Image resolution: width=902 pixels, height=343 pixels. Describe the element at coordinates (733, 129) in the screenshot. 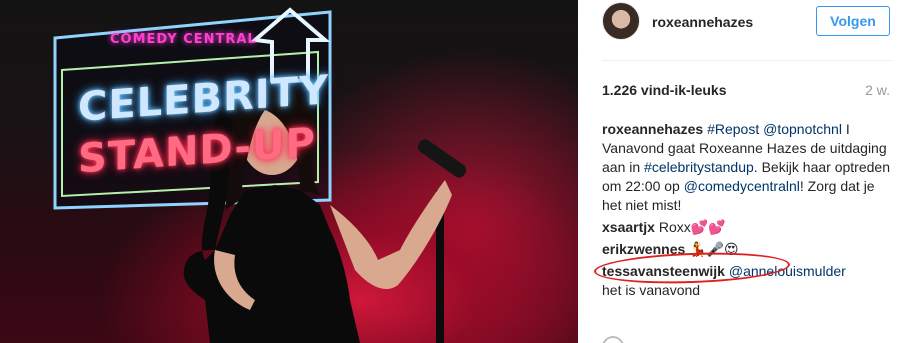

I see `hashtag-repost: #Repost` at that location.